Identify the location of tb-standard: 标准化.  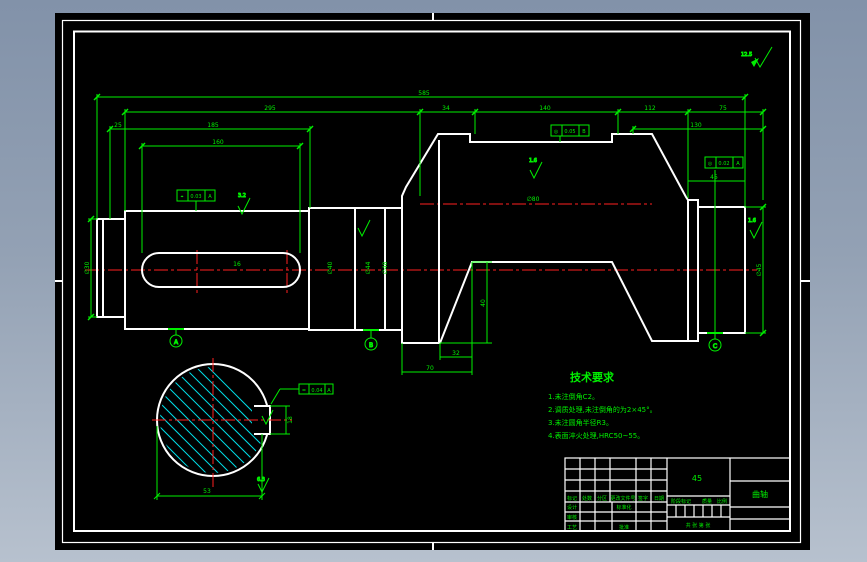
(623, 507).